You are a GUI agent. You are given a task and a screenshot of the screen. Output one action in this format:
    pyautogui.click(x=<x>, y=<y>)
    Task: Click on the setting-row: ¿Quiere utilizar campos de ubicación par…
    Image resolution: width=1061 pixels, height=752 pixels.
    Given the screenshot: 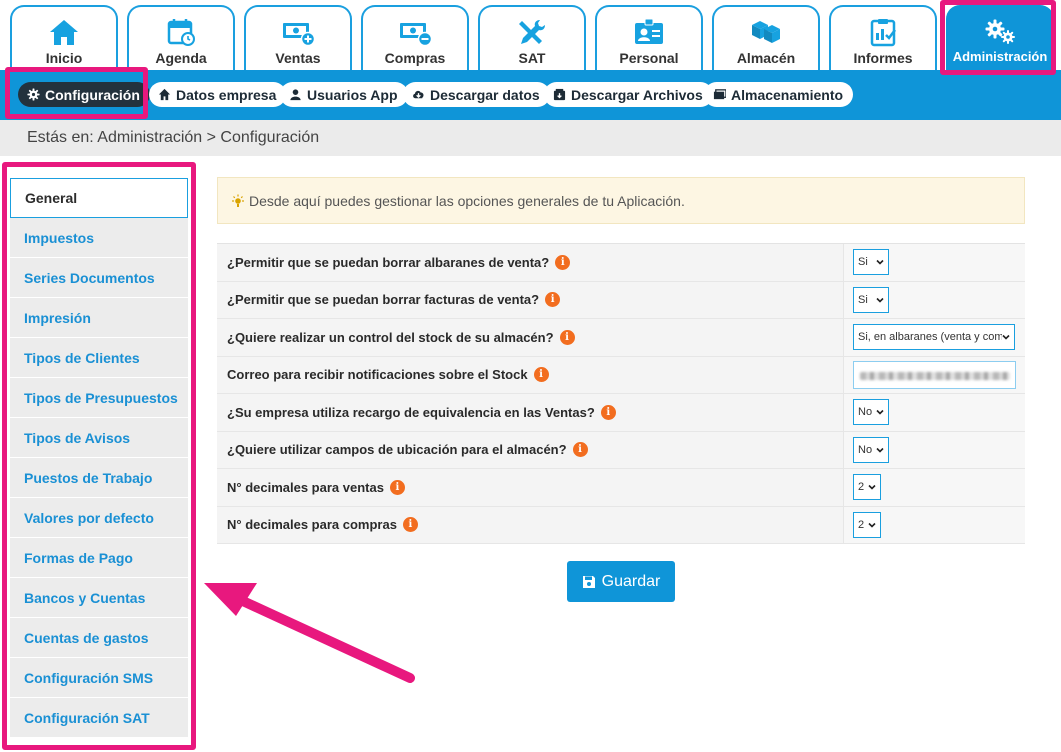 What is the action you would take?
    pyautogui.click(x=621, y=450)
    